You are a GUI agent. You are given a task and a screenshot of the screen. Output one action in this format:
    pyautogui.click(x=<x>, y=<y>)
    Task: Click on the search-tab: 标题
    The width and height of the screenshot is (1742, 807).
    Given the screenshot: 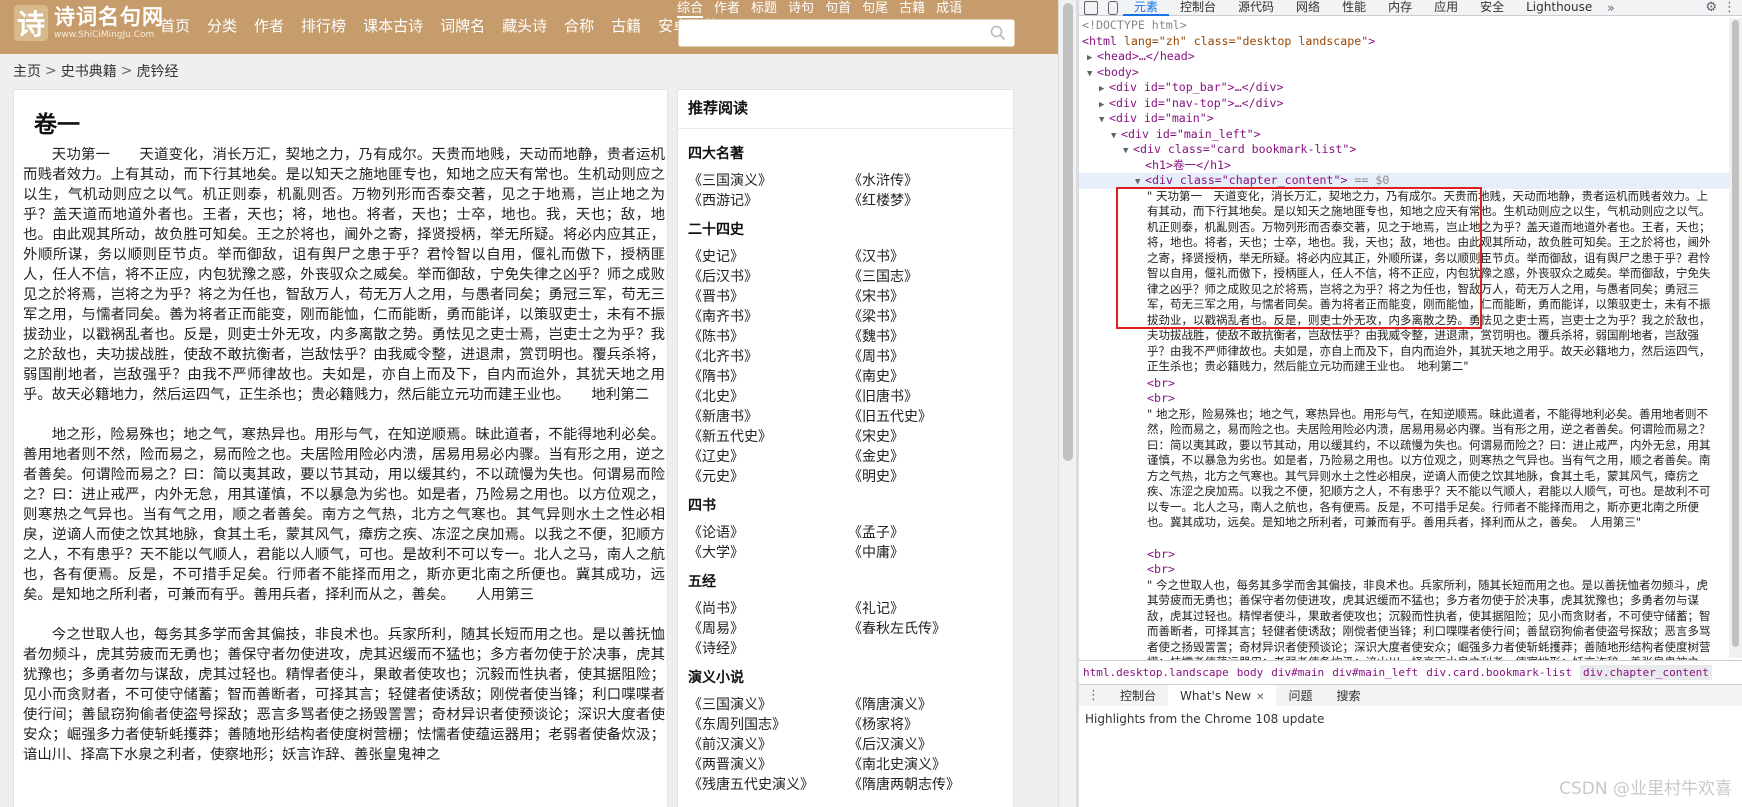 What is the action you would take?
    pyautogui.click(x=764, y=9)
    